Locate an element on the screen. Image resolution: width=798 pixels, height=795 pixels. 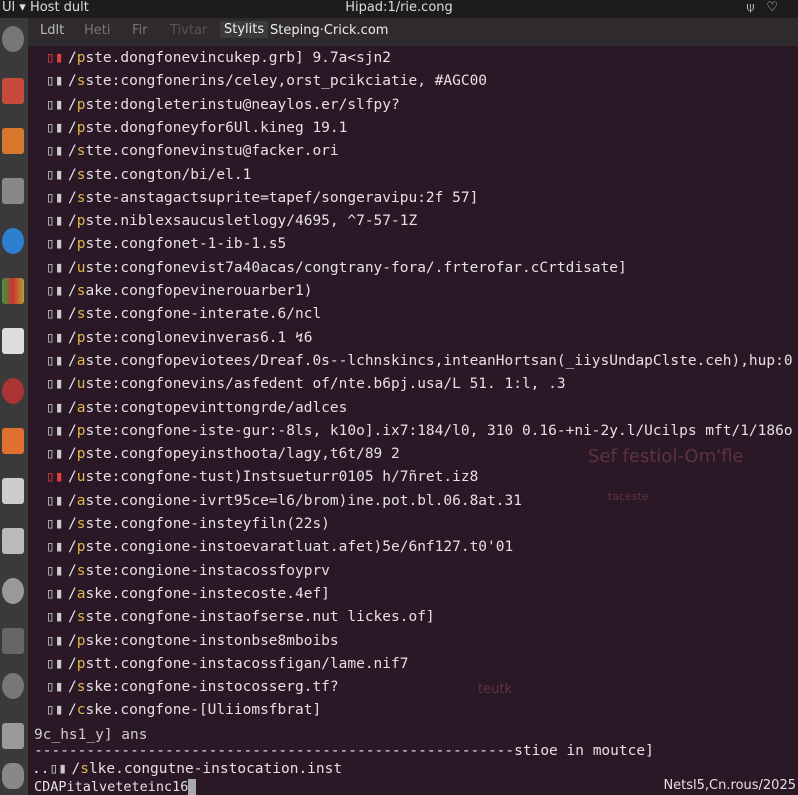
app-icon-files is located at coordinates (13, 91).